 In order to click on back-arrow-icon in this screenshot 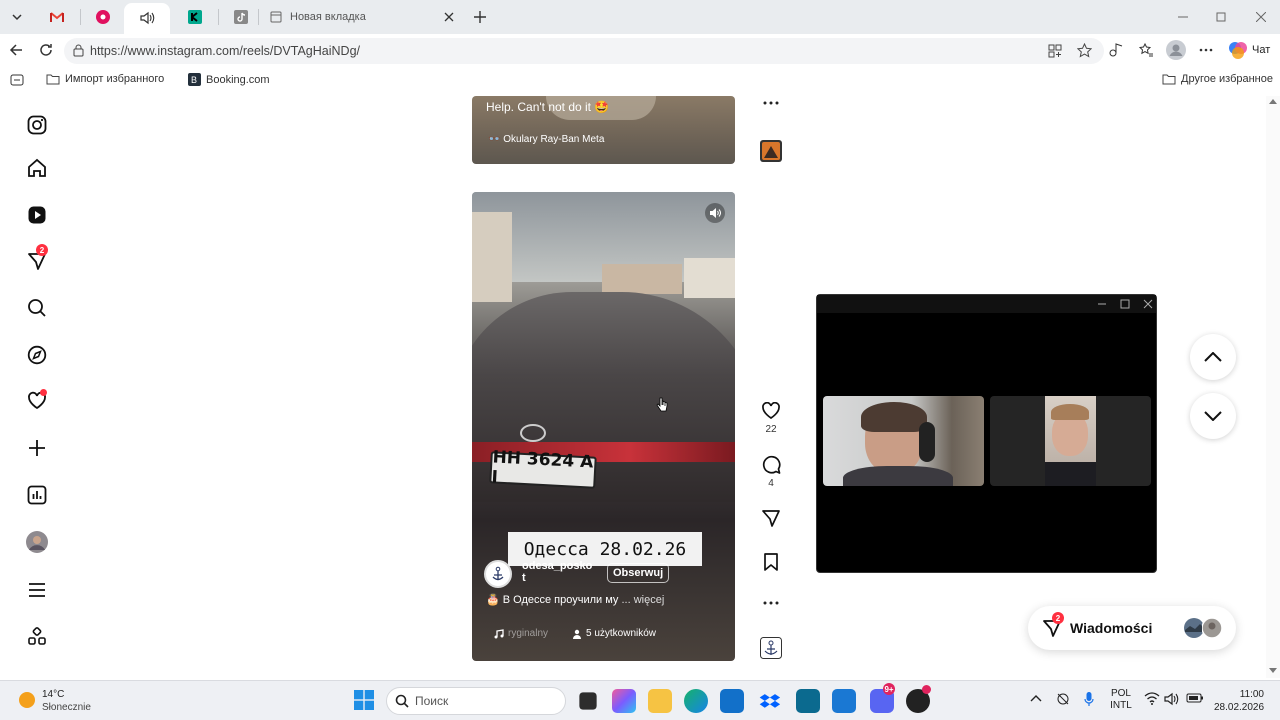, I will do `click(16, 50)`.